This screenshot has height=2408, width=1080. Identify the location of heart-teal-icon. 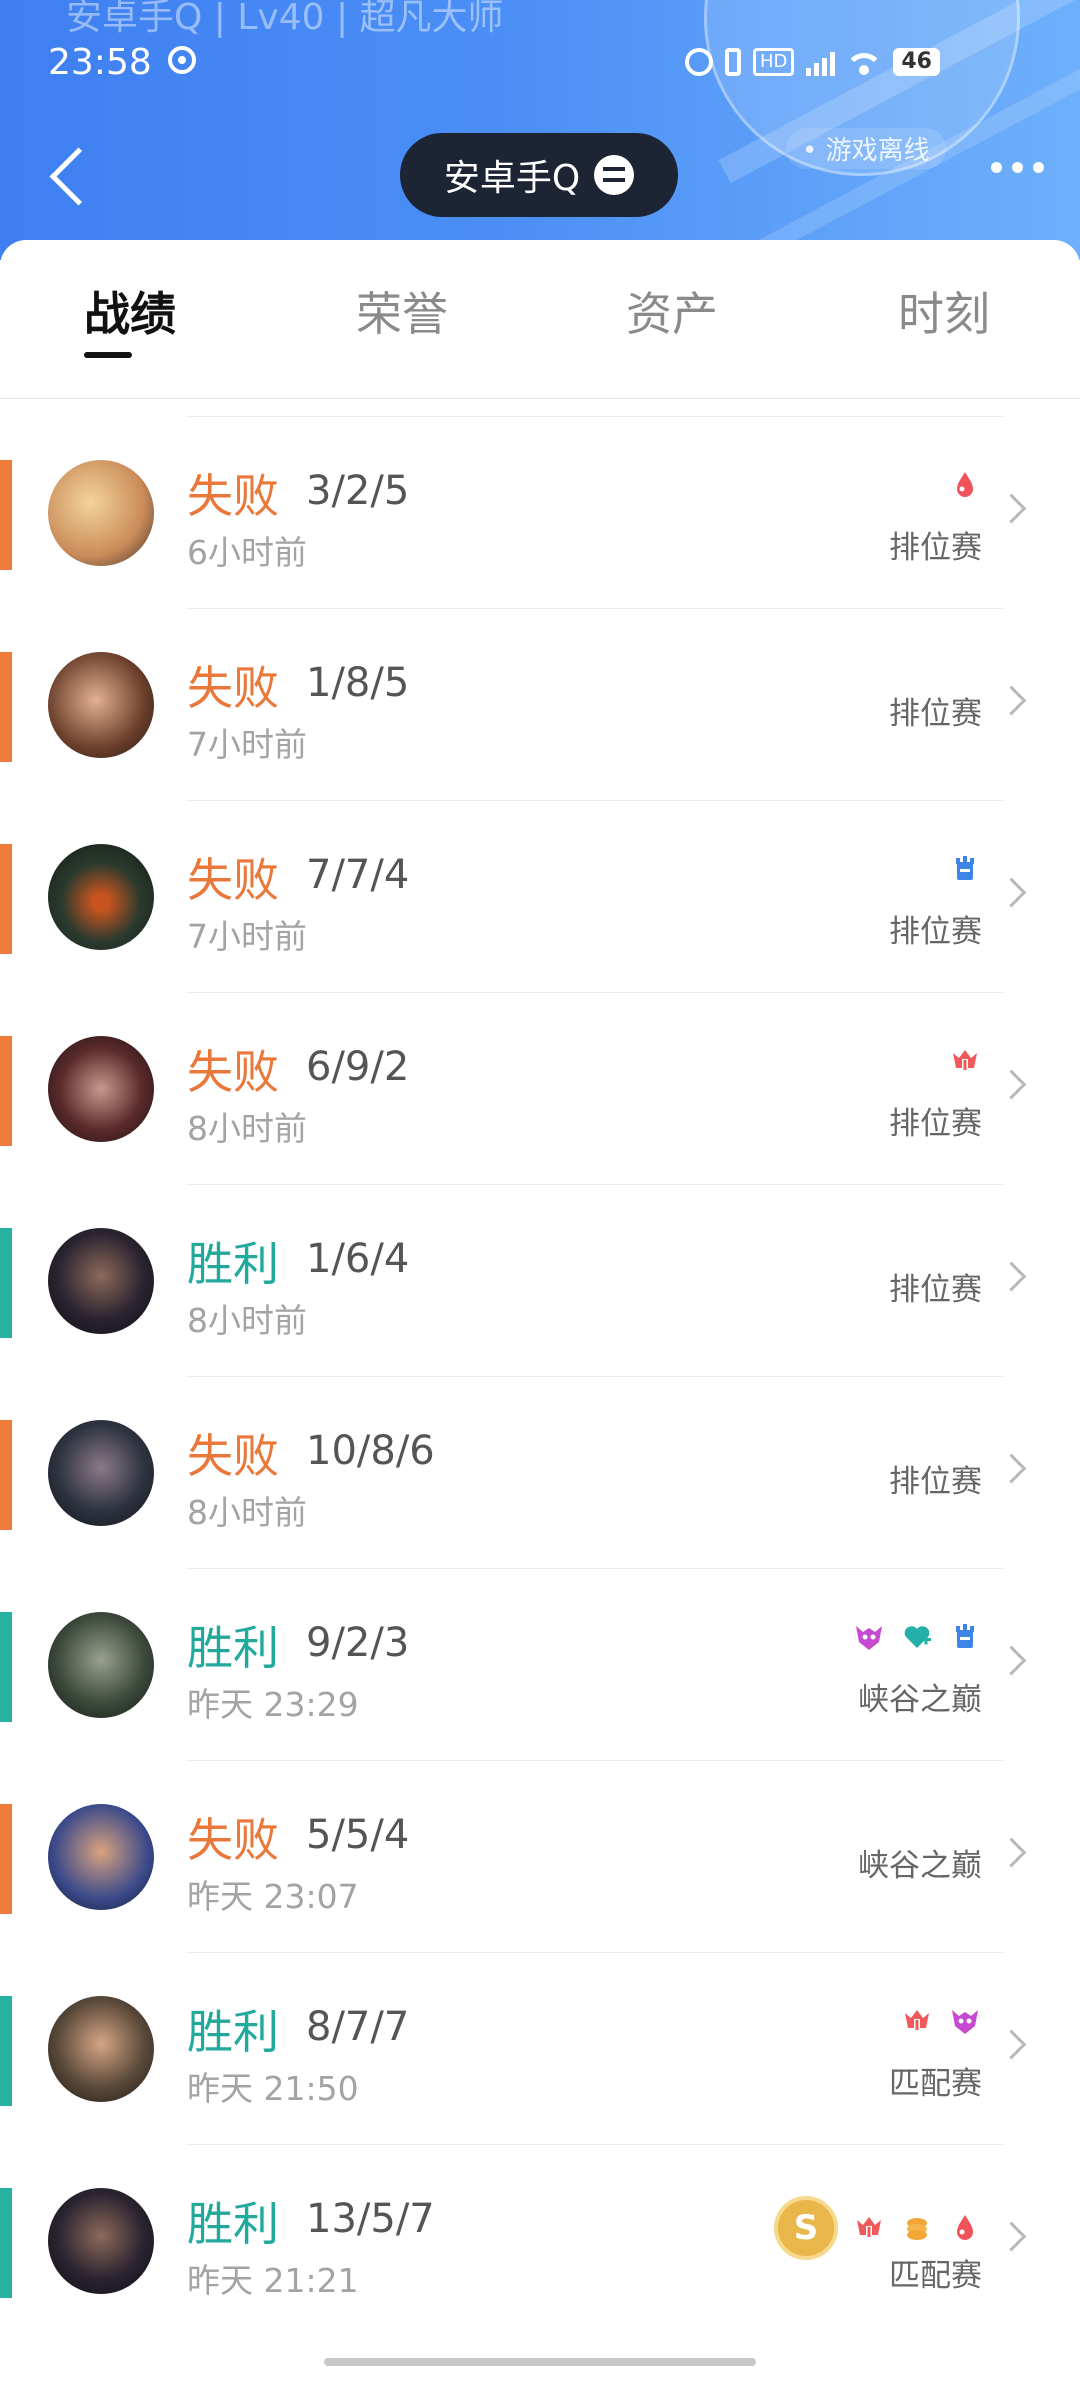
(917, 1637).